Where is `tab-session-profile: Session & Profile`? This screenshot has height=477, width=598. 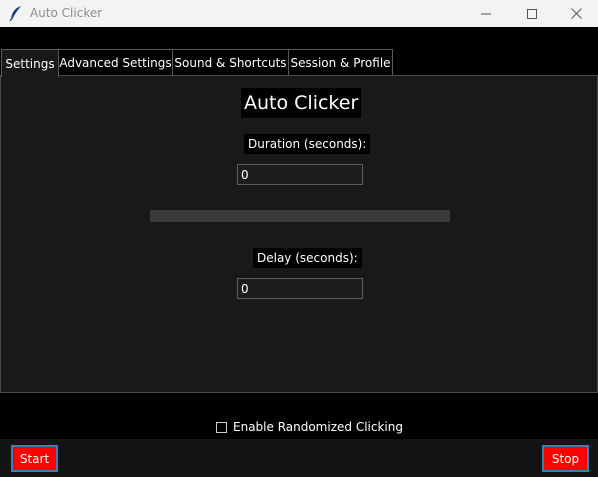 tab-session-profile: Session & Profile is located at coordinates (340, 62).